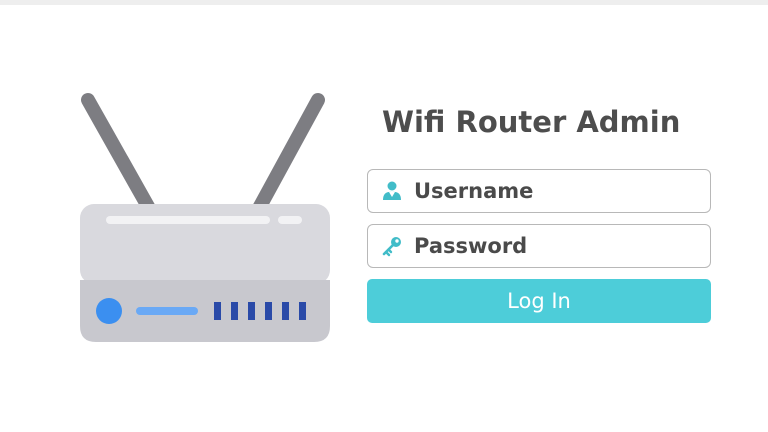  I want to click on top-bar, so click(384, 2).